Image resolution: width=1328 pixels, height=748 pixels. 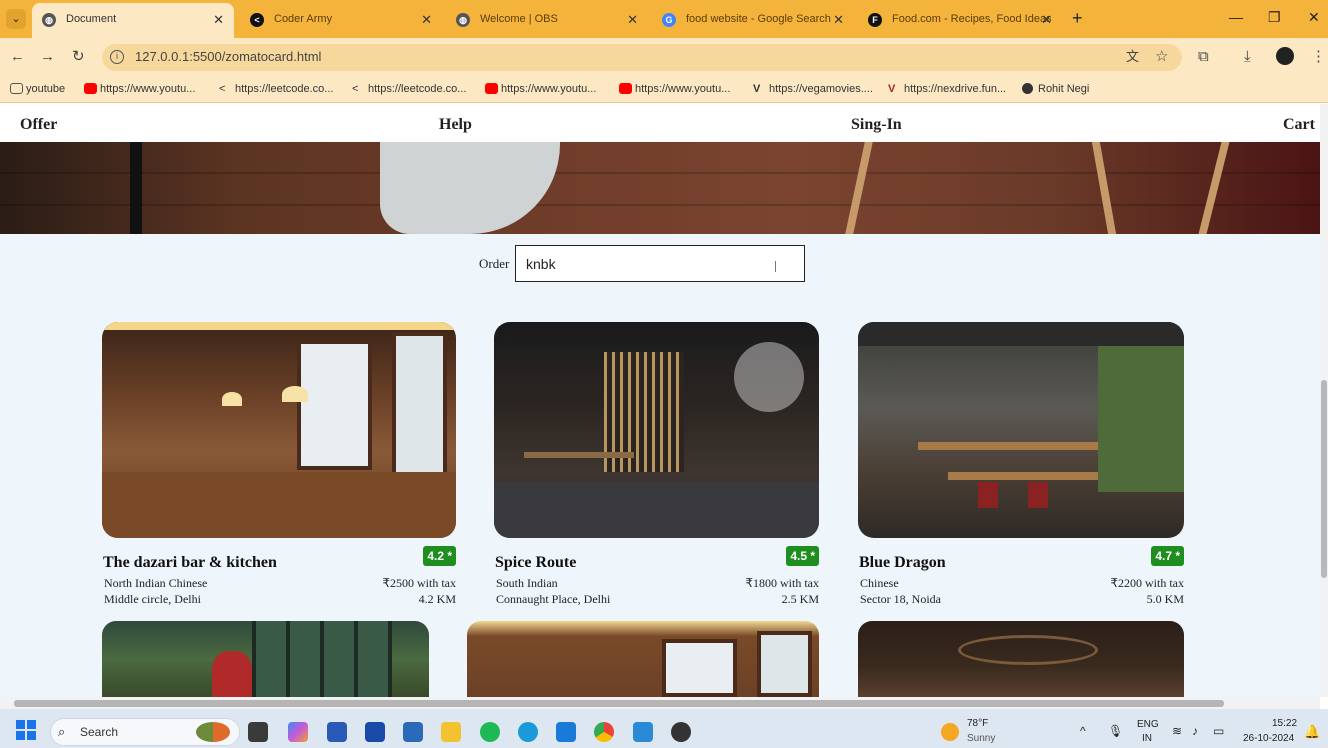 I want to click on notepad-icon, so click(x=643, y=732).